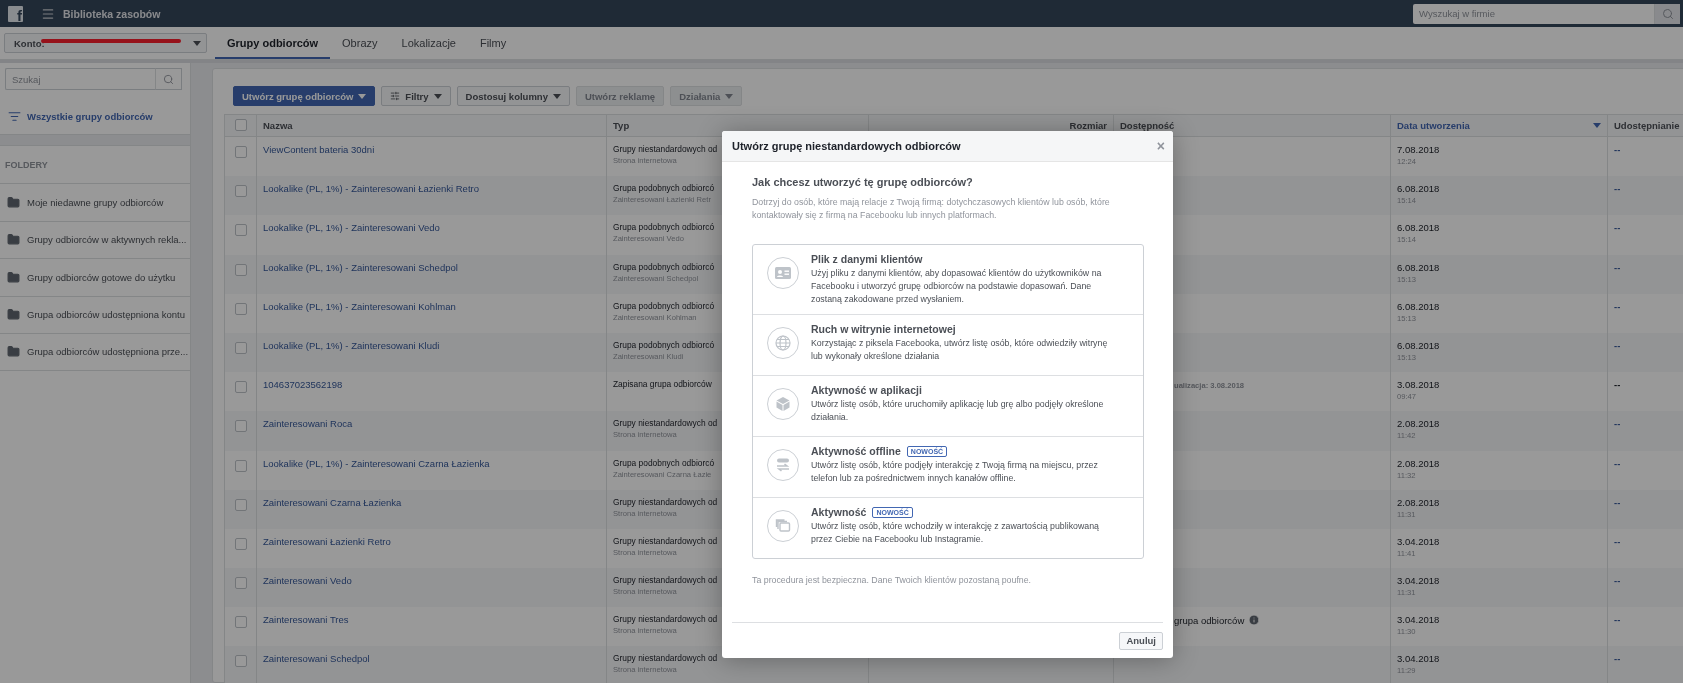 The image size is (1683, 683). What do you see at coordinates (1617, 385) in the screenshot?
I see `sharing-text: --` at bounding box center [1617, 385].